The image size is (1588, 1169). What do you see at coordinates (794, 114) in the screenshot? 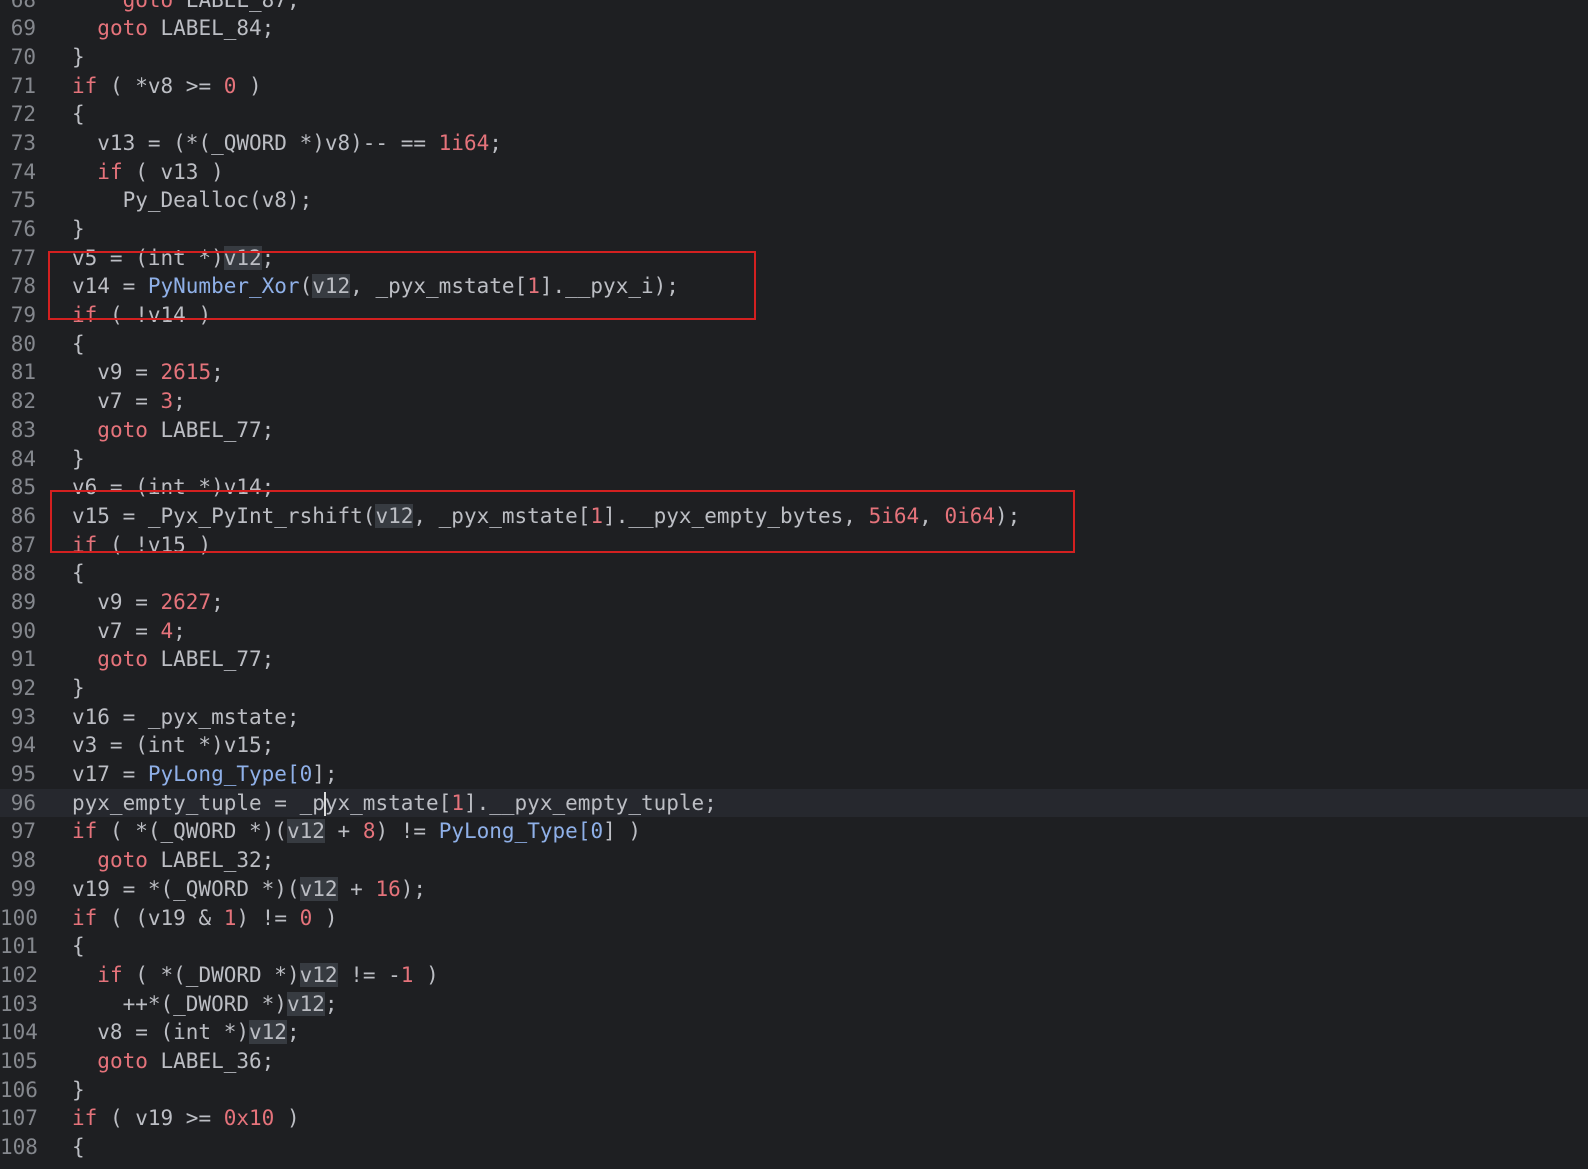
I see `code-line-72: 72 {` at bounding box center [794, 114].